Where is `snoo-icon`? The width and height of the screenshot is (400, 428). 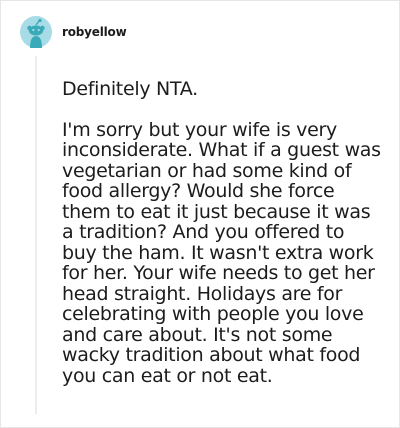 snoo-icon is located at coordinates (36, 33).